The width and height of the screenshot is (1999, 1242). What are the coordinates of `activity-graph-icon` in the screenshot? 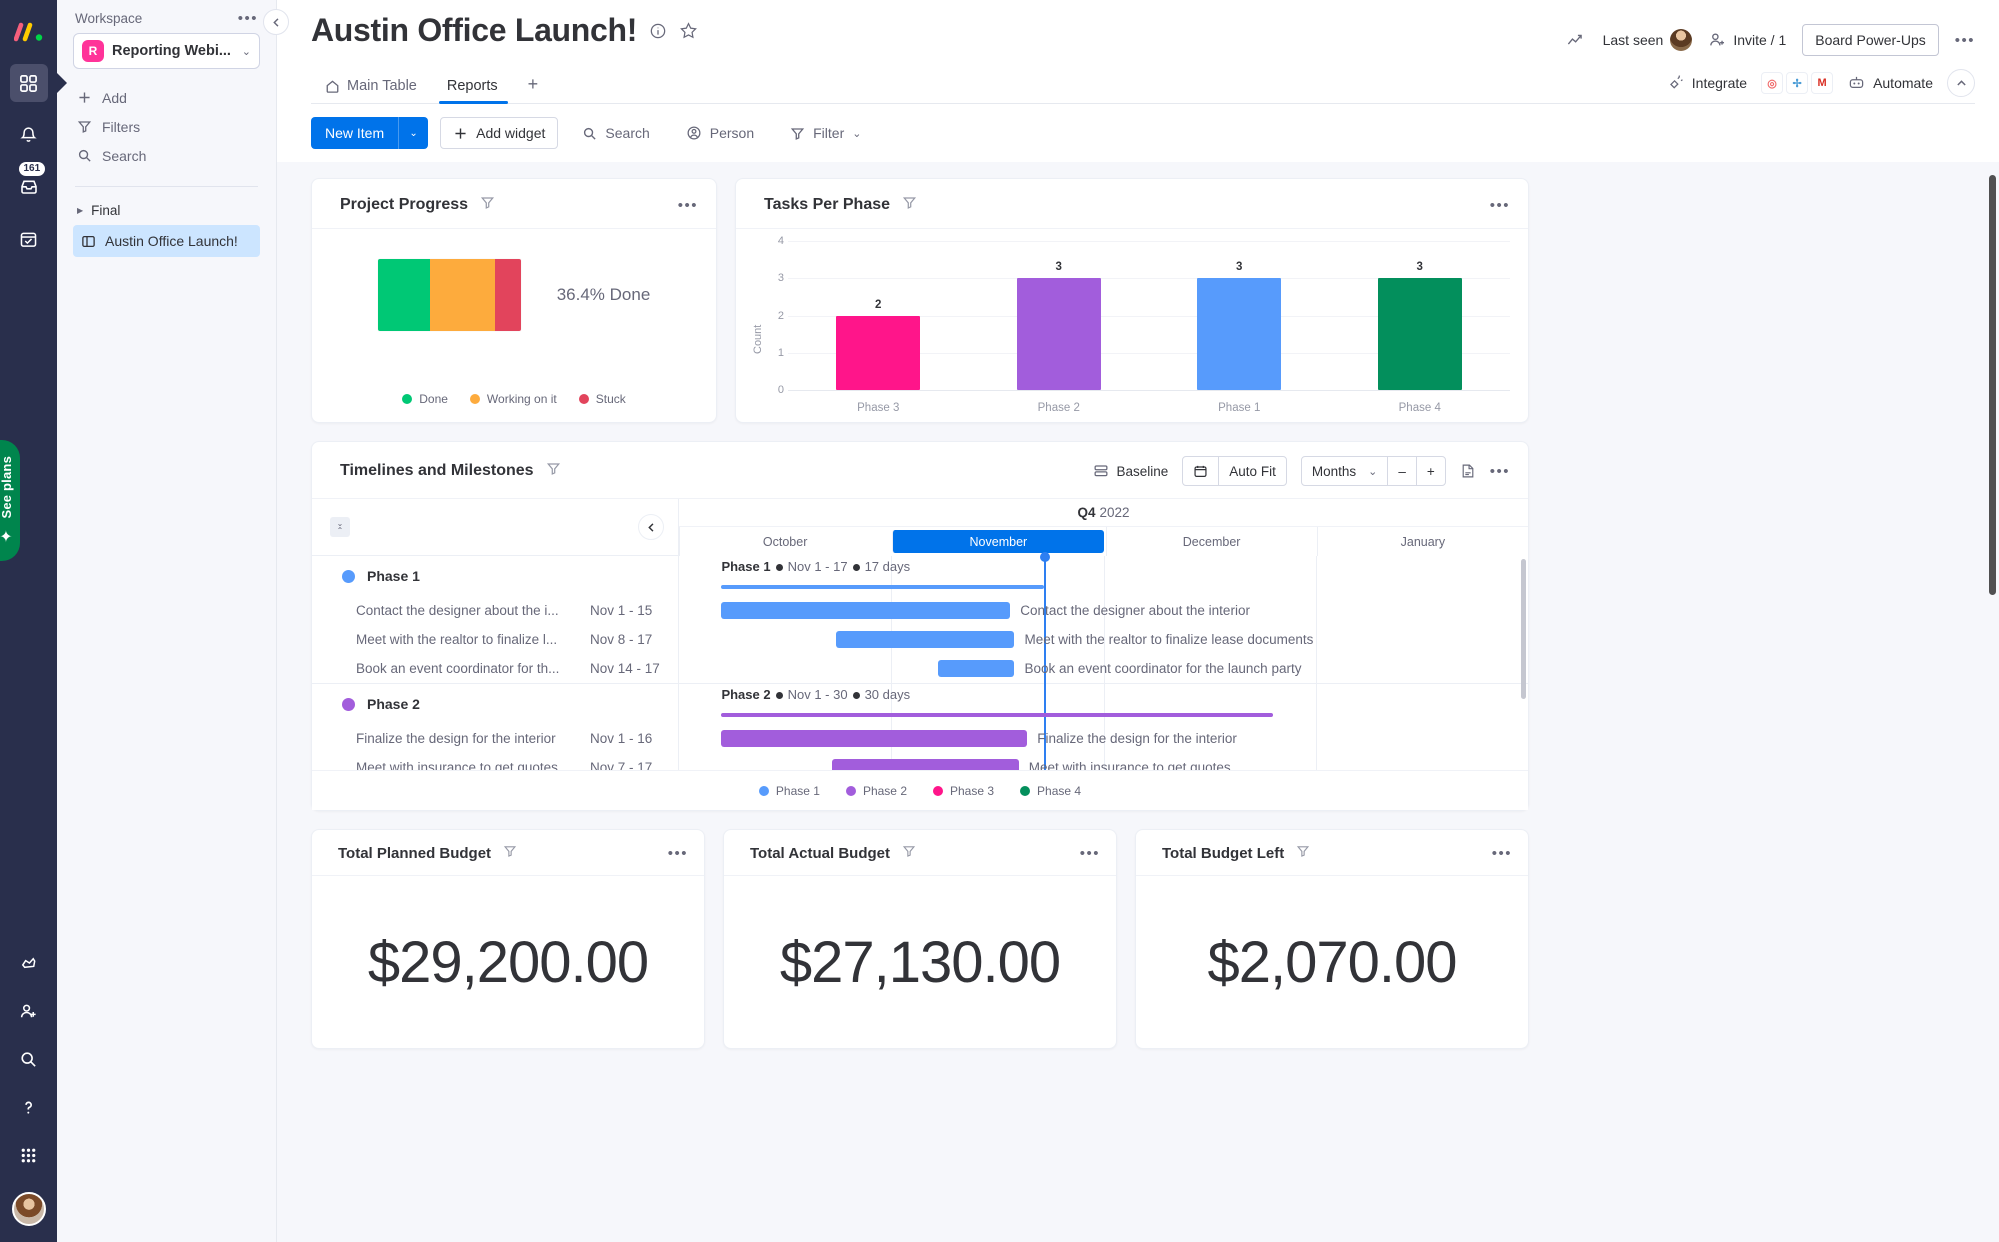 It's located at (1577, 40).